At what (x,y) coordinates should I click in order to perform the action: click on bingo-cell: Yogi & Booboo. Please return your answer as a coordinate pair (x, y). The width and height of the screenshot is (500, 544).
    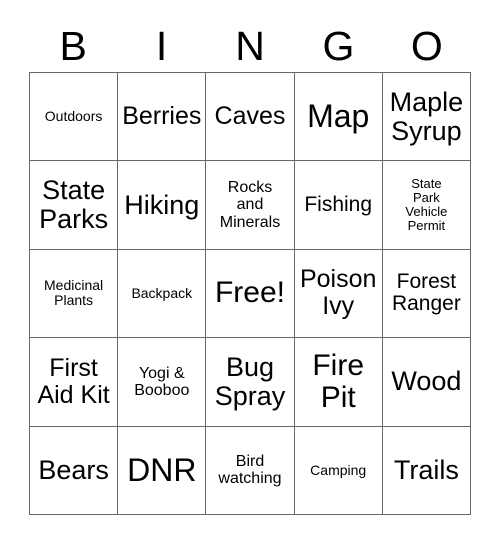
    Looking at the image, I should click on (162, 382).